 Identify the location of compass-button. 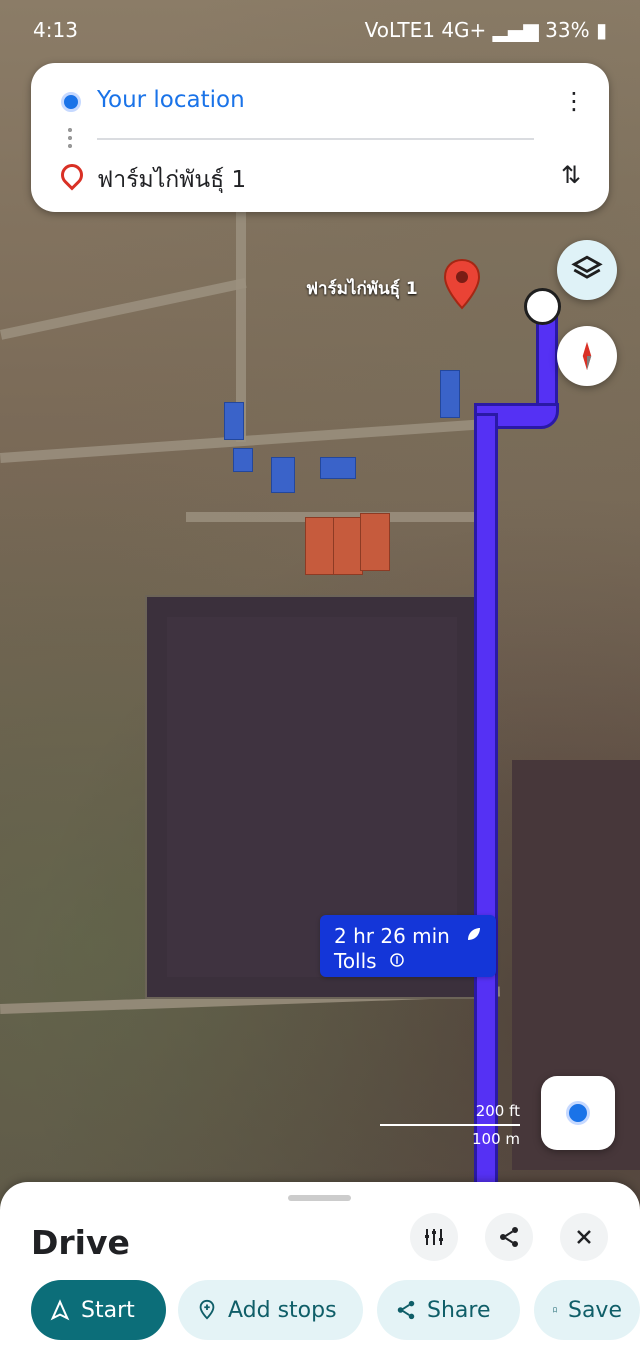
(587, 356).